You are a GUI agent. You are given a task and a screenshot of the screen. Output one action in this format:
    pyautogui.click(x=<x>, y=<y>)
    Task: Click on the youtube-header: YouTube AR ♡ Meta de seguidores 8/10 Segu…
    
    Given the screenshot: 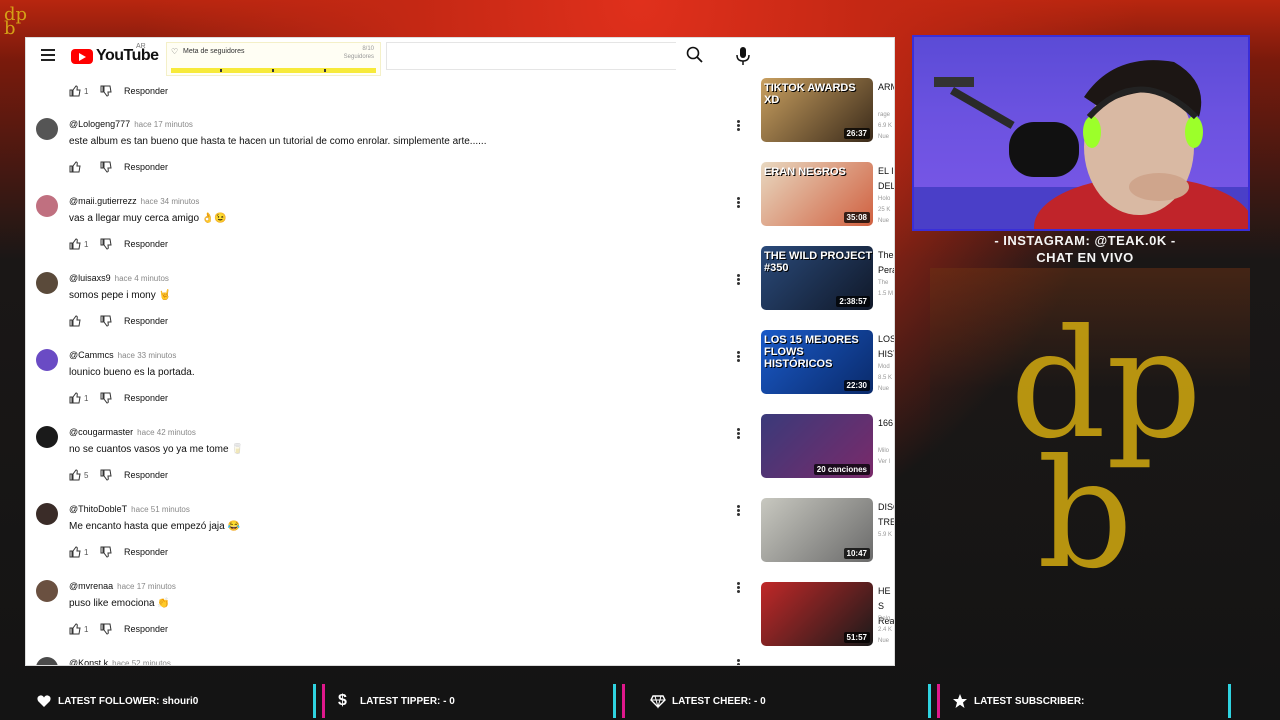 What is the action you would take?
    pyautogui.click(x=460, y=57)
    